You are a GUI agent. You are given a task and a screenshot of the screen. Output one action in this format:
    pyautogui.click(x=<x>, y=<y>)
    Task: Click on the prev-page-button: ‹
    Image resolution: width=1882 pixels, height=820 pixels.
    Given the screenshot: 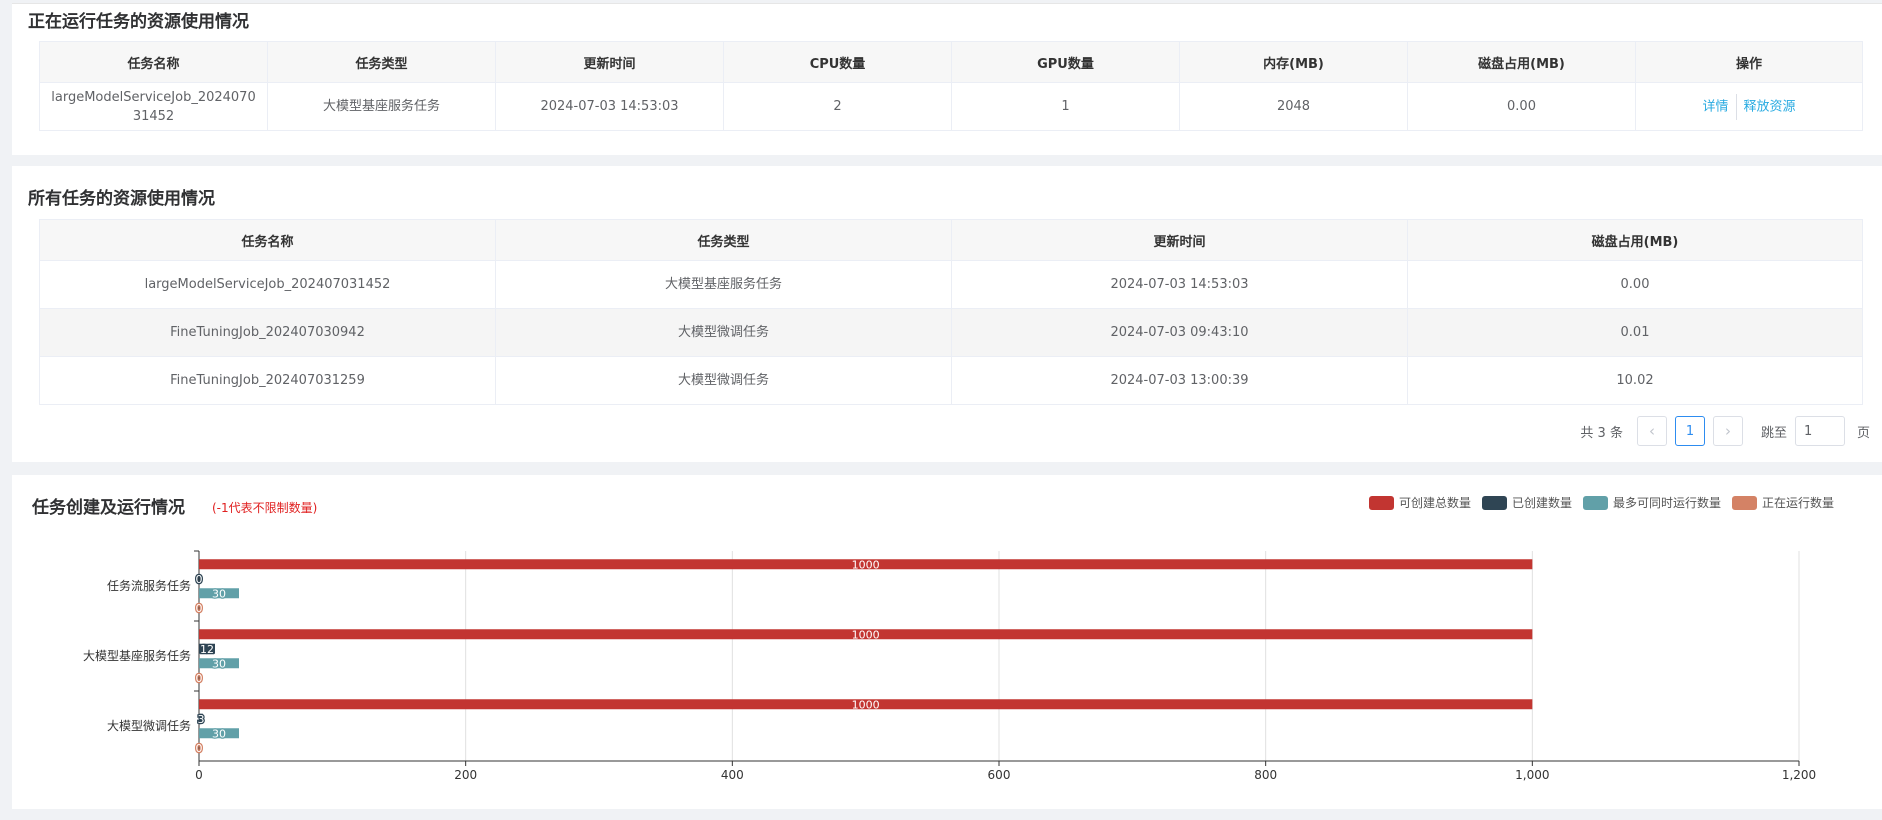 What is the action you would take?
    pyautogui.click(x=1651, y=431)
    